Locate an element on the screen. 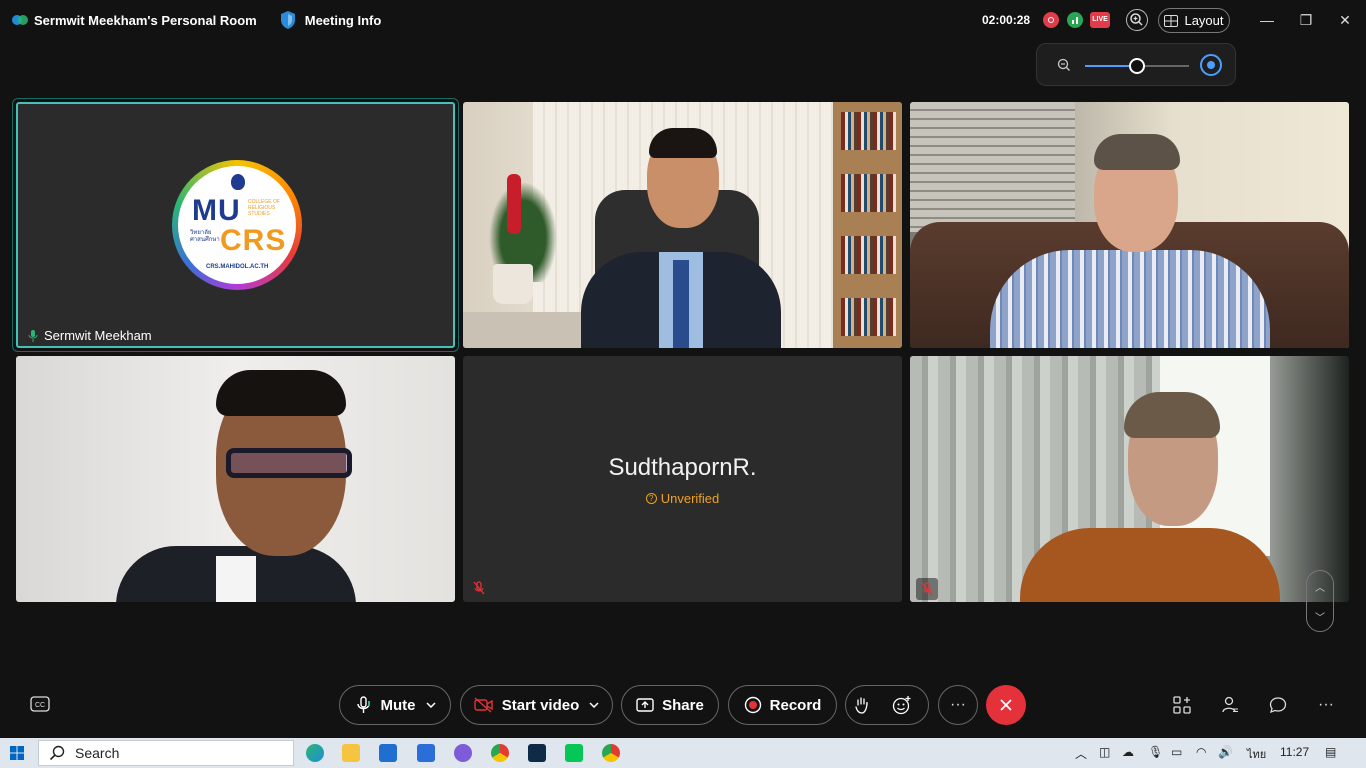 The image size is (1366, 768). signal-bars-icon is located at coordinates (1075, 20).